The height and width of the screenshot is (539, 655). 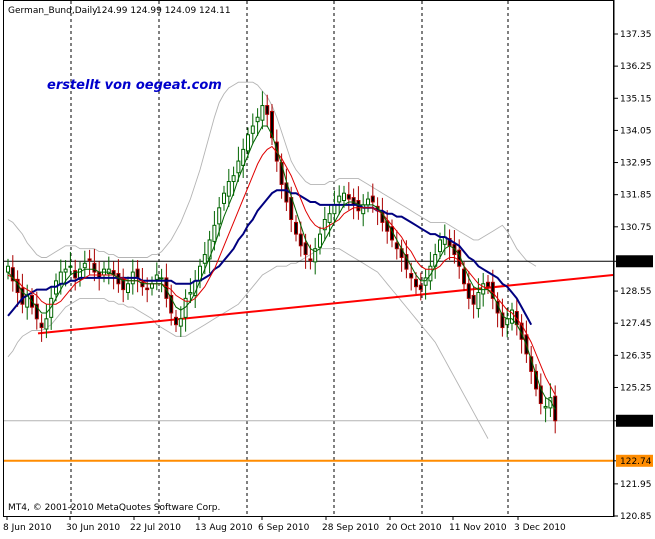 I want to click on x-tick-label-0: 8 Jun 2010, so click(x=27, y=528).